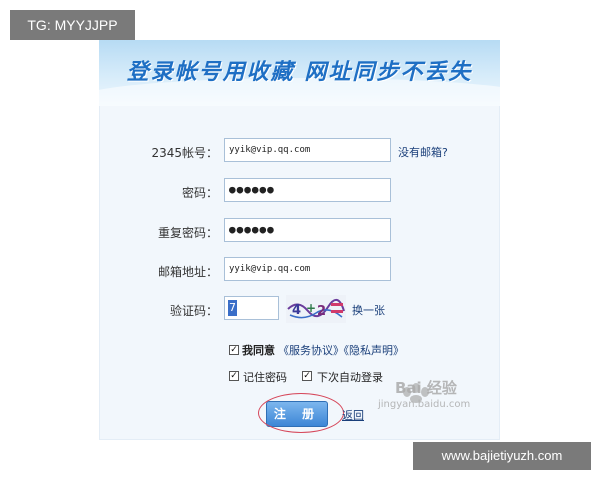 Image resolution: width=600 pixels, height=480 pixels. What do you see at coordinates (251, 308) in the screenshot?
I see `captcha-input: 7` at bounding box center [251, 308].